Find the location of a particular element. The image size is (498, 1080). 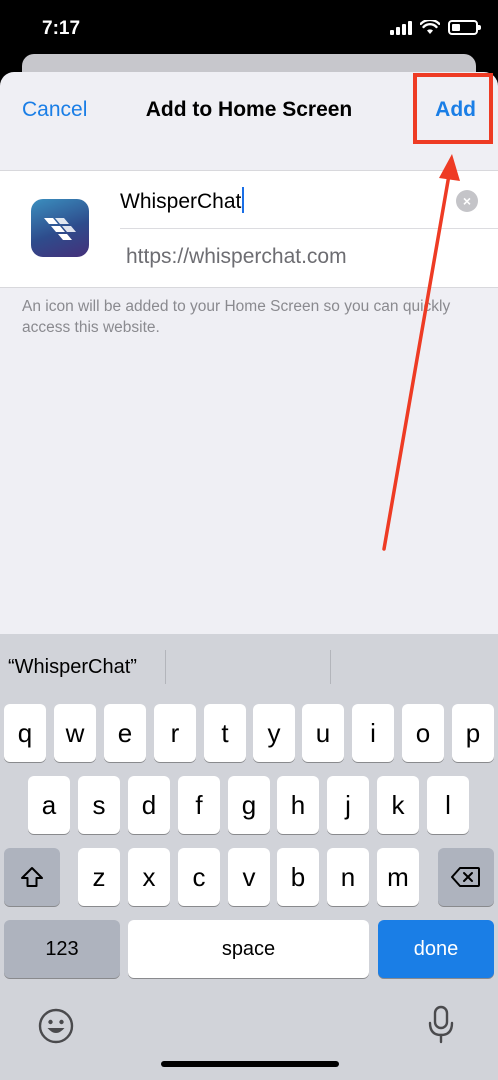

text-caret is located at coordinates (243, 200).